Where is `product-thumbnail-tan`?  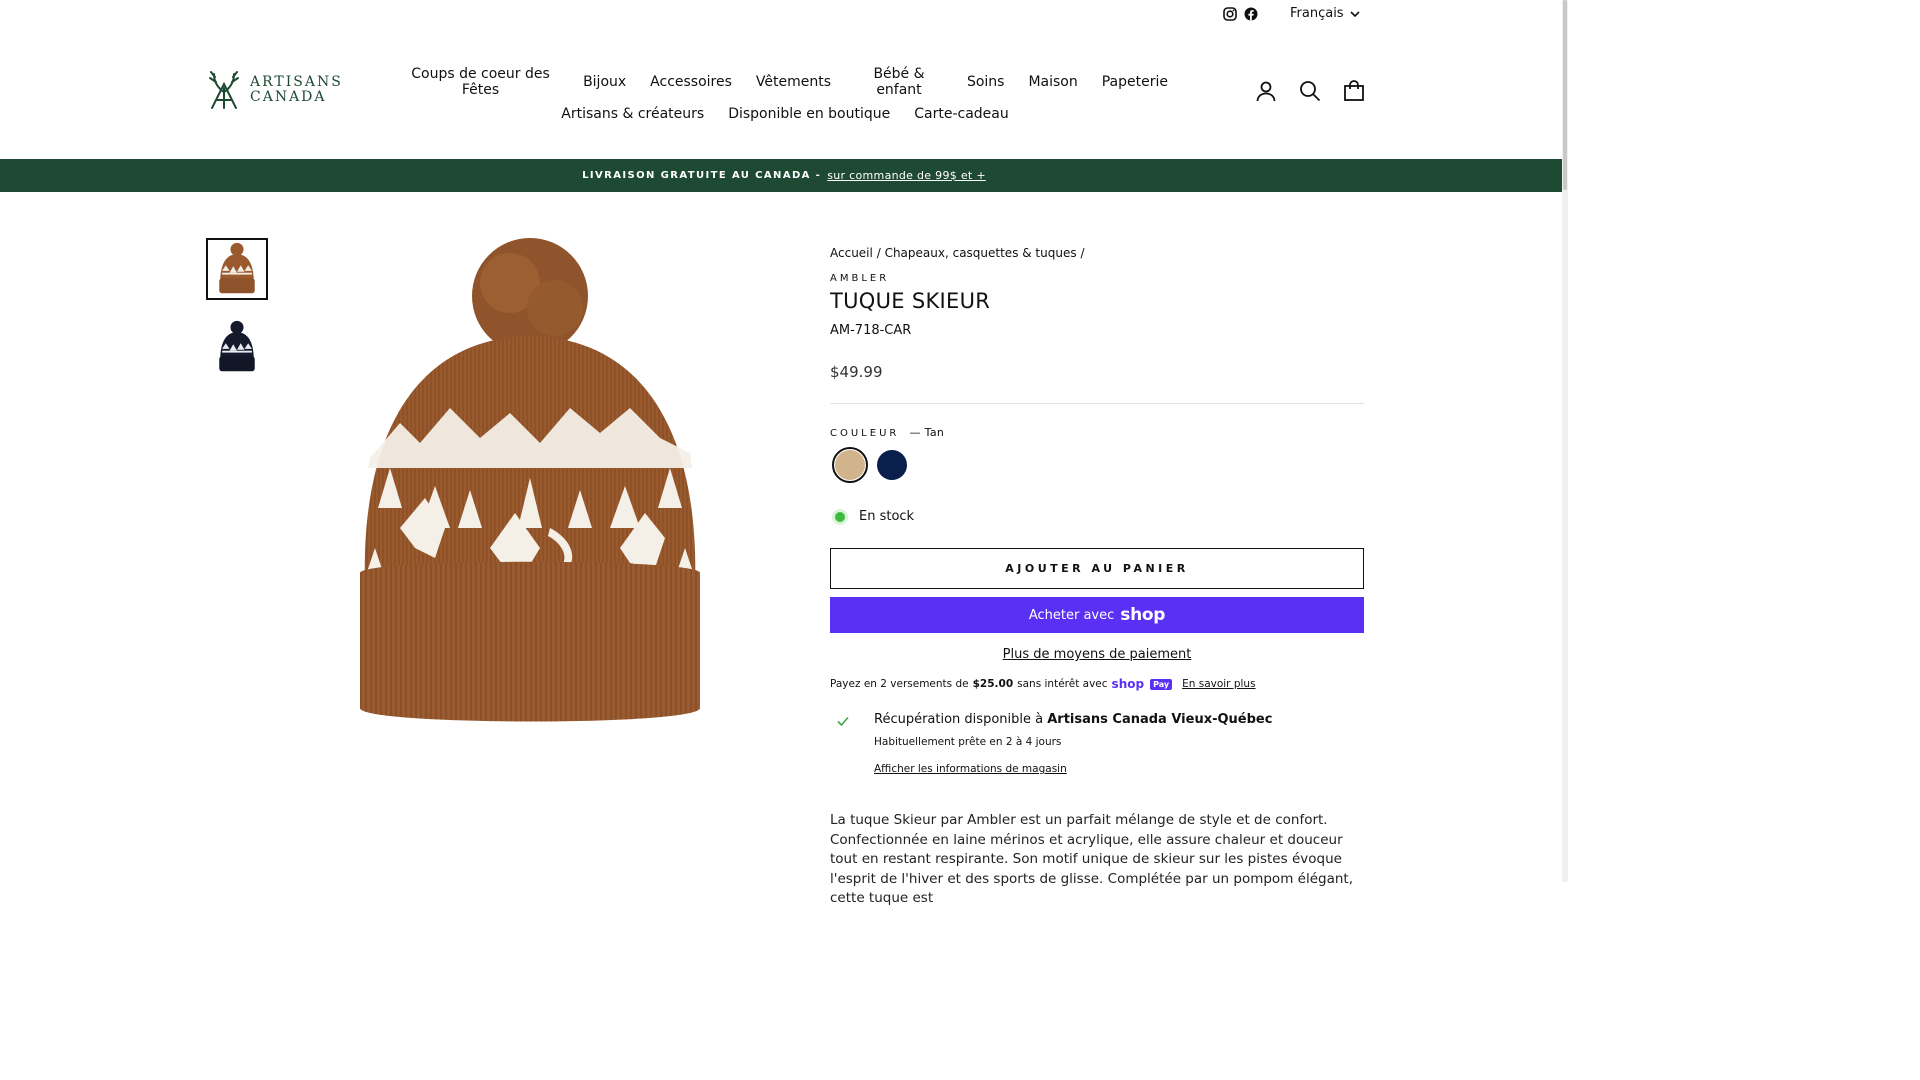
product-thumbnail-tan is located at coordinates (237, 269).